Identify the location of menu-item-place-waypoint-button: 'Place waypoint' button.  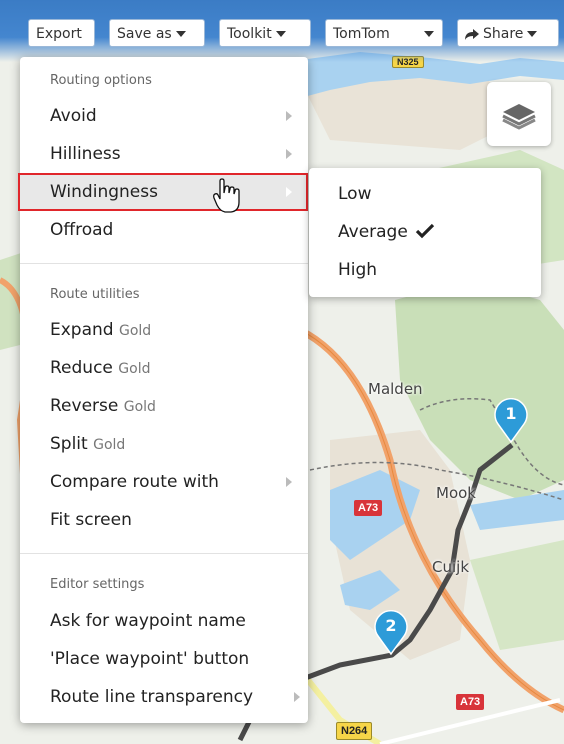
(164, 659).